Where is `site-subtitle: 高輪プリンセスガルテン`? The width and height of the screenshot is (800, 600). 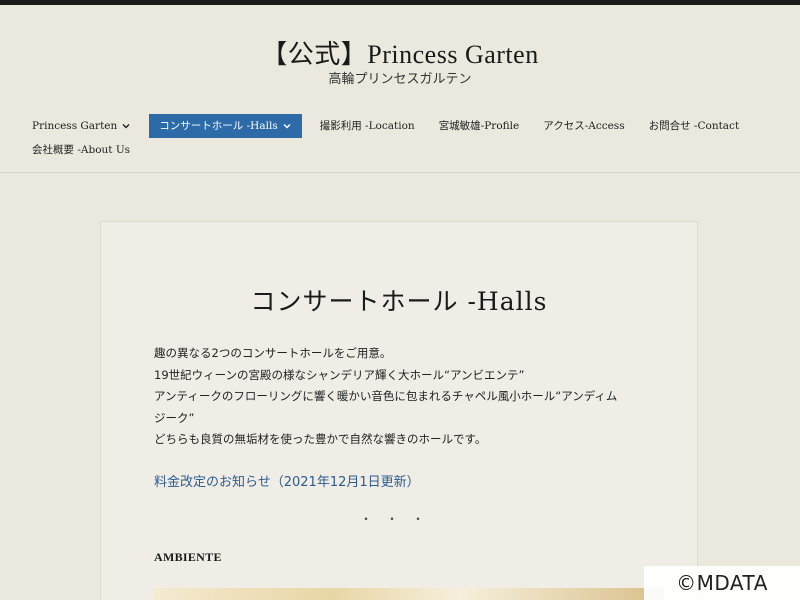 site-subtitle: 高輪プリンセスガルテン is located at coordinates (400, 79).